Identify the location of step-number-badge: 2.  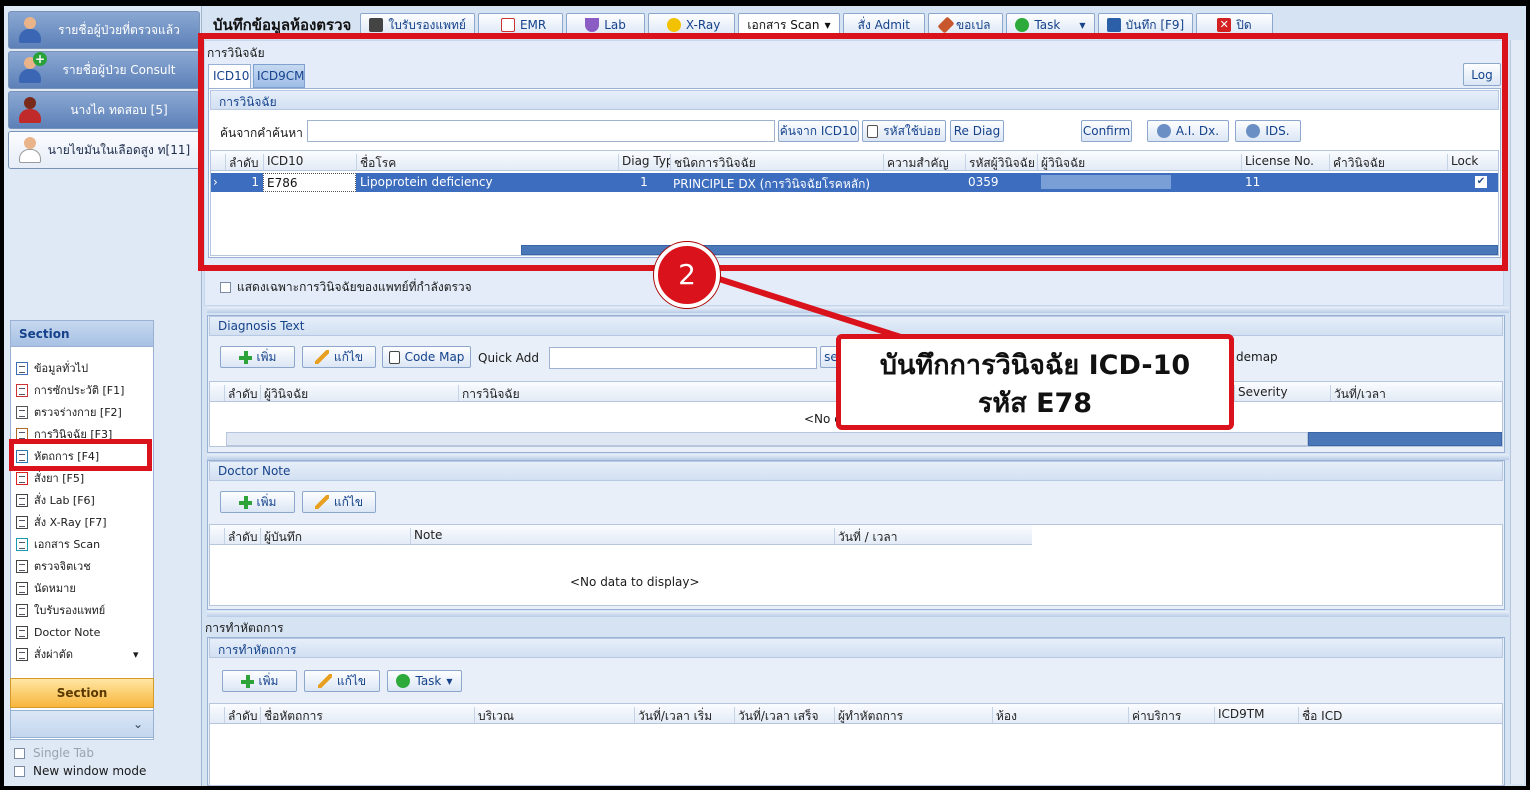
(687, 275).